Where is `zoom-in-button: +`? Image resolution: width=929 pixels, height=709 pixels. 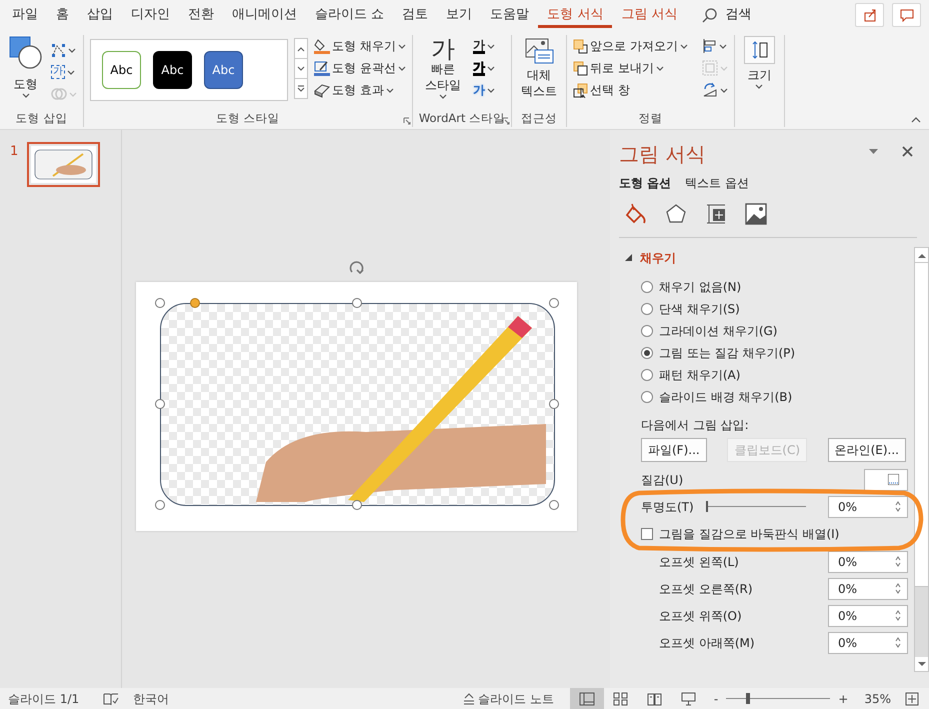 zoom-in-button: + is located at coordinates (843, 699).